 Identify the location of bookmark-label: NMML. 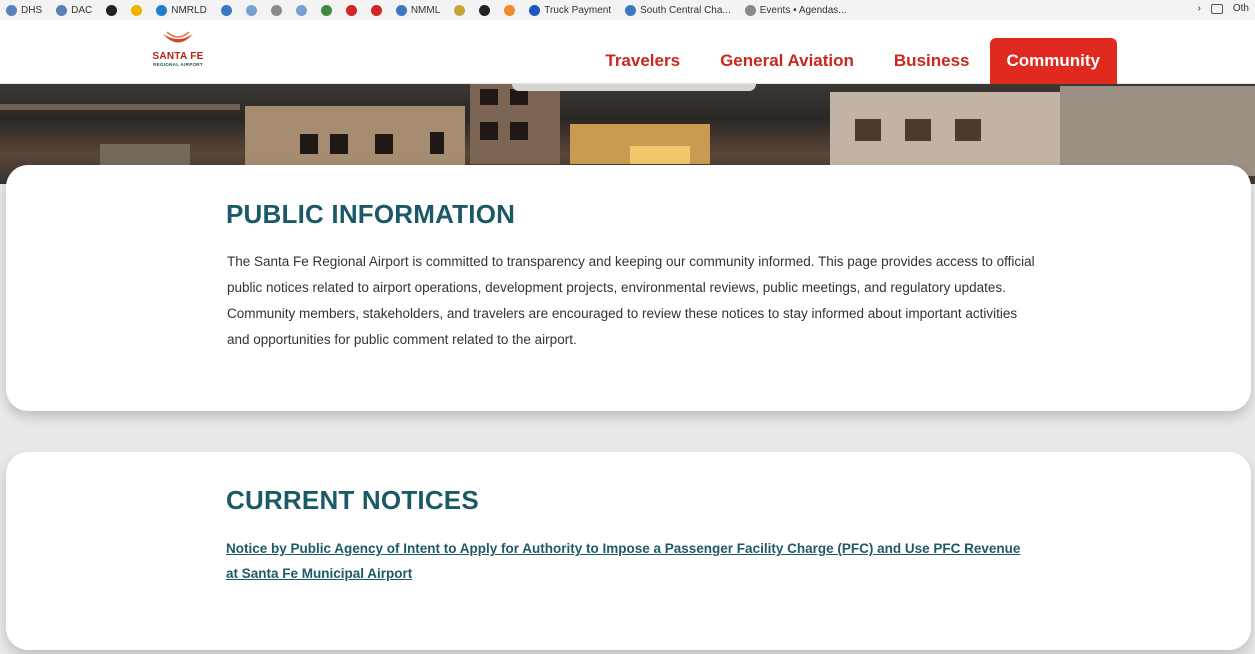
(425, 10).